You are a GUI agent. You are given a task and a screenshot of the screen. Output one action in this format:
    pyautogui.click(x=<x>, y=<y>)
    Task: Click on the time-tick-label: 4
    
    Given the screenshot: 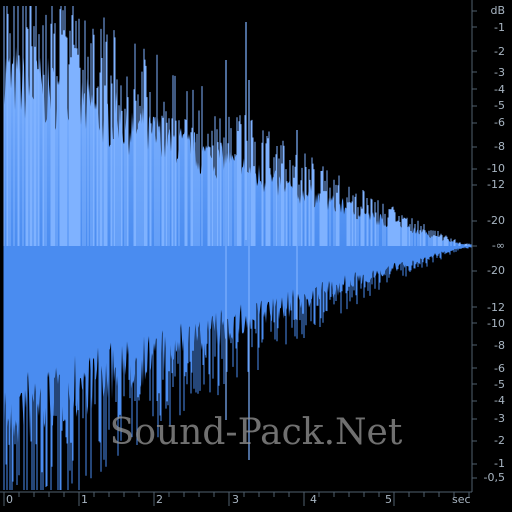 What is the action you would take?
    pyautogui.click(x=313, y=499)
    